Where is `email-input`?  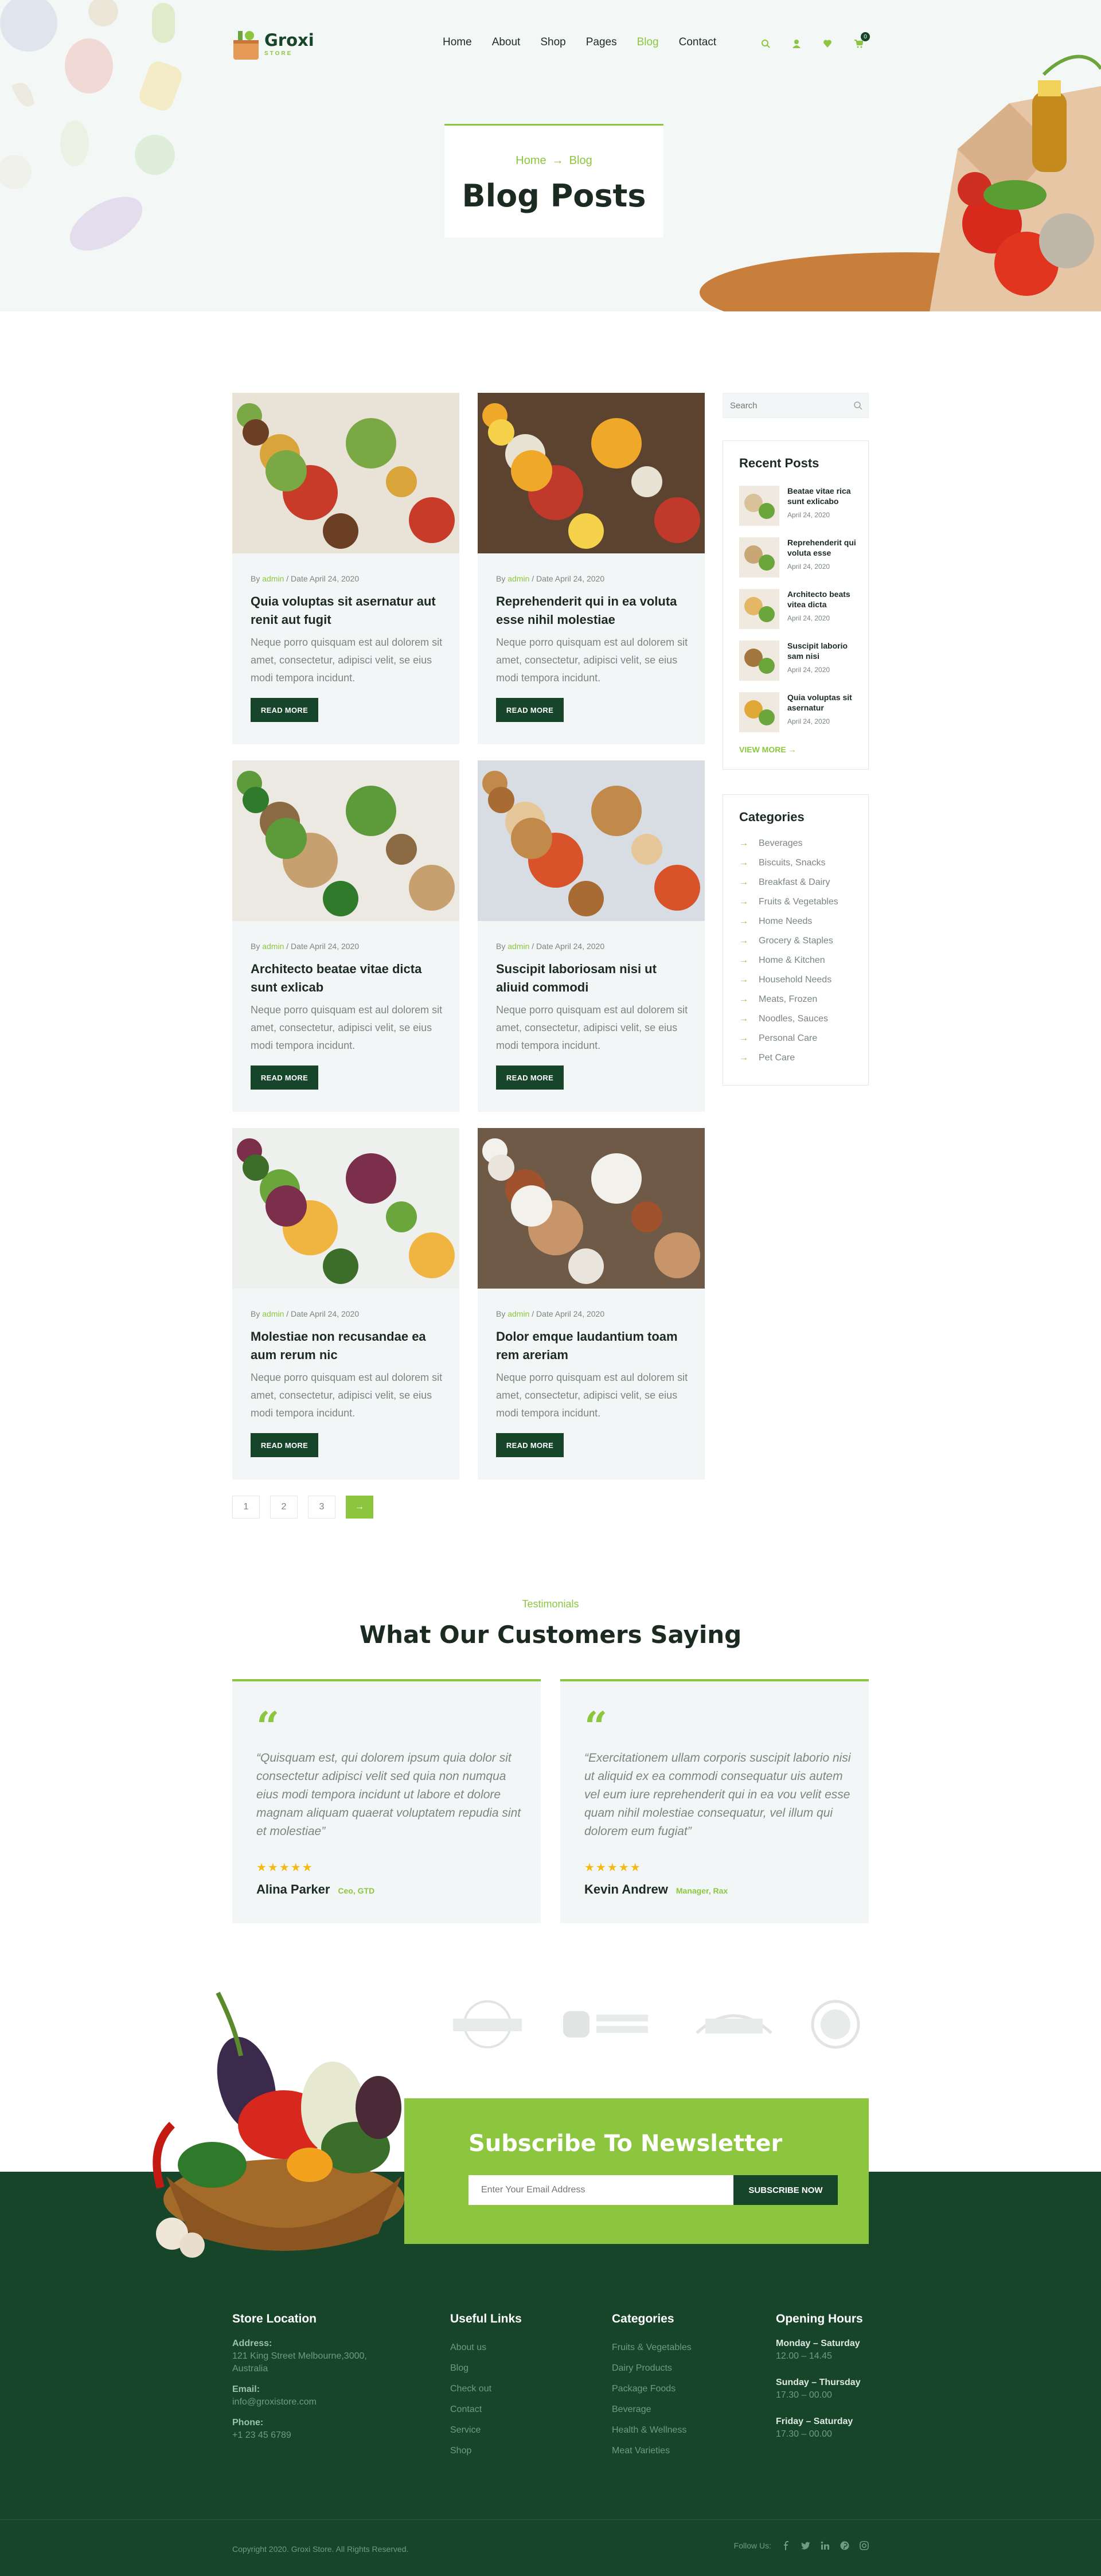
email-input is located at coordinates (600, 2190).